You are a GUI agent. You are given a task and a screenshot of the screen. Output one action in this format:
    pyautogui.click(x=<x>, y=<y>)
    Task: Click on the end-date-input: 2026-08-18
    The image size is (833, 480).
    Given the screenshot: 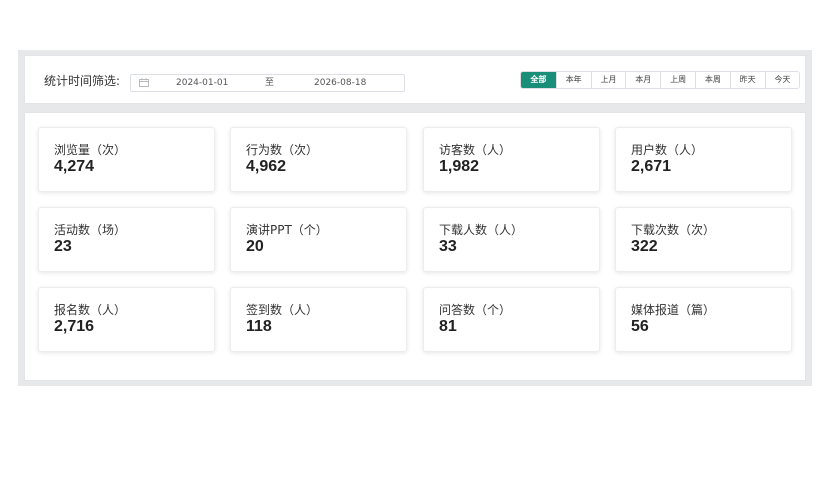 What is the action you would take?
    pyautogui.click(x=340, y=83)
    